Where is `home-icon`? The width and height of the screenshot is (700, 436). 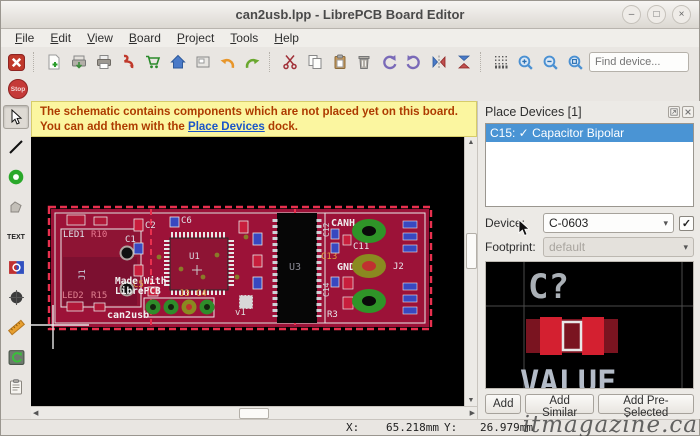 home-icon is located at coordinates (178, 61).